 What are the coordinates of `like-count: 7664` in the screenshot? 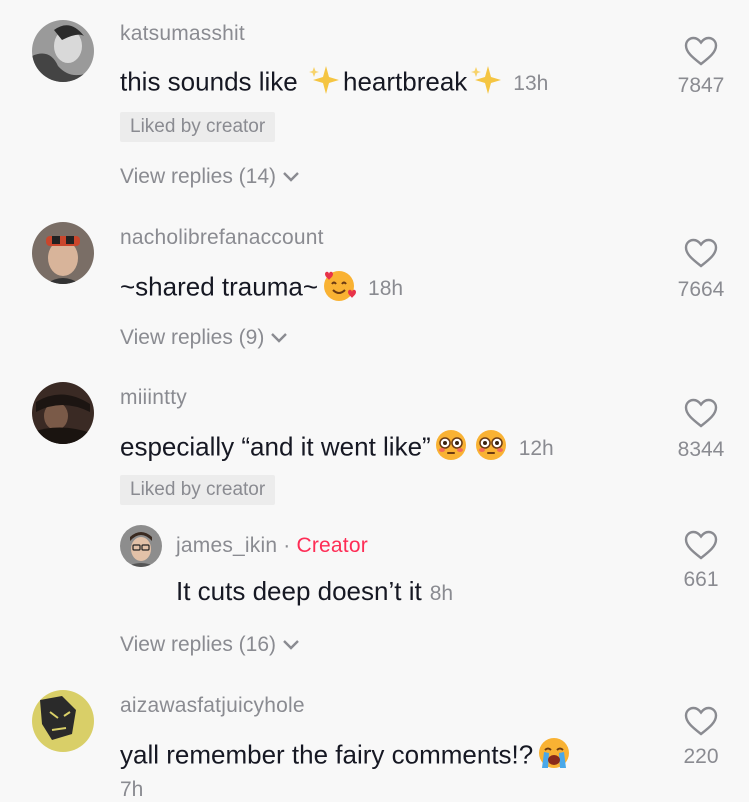 It's located at (701, 289).